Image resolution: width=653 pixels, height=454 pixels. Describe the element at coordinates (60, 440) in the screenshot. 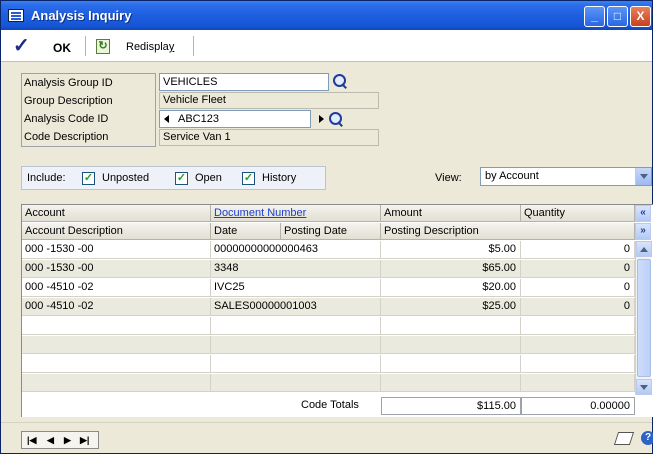

I see `record-navigation: |◀ ◀ ▶ ▶|` at that location.